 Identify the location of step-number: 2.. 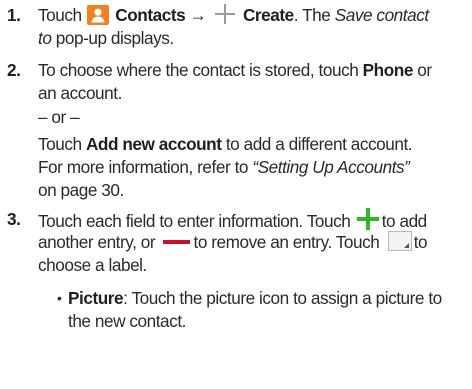
(14, 70).